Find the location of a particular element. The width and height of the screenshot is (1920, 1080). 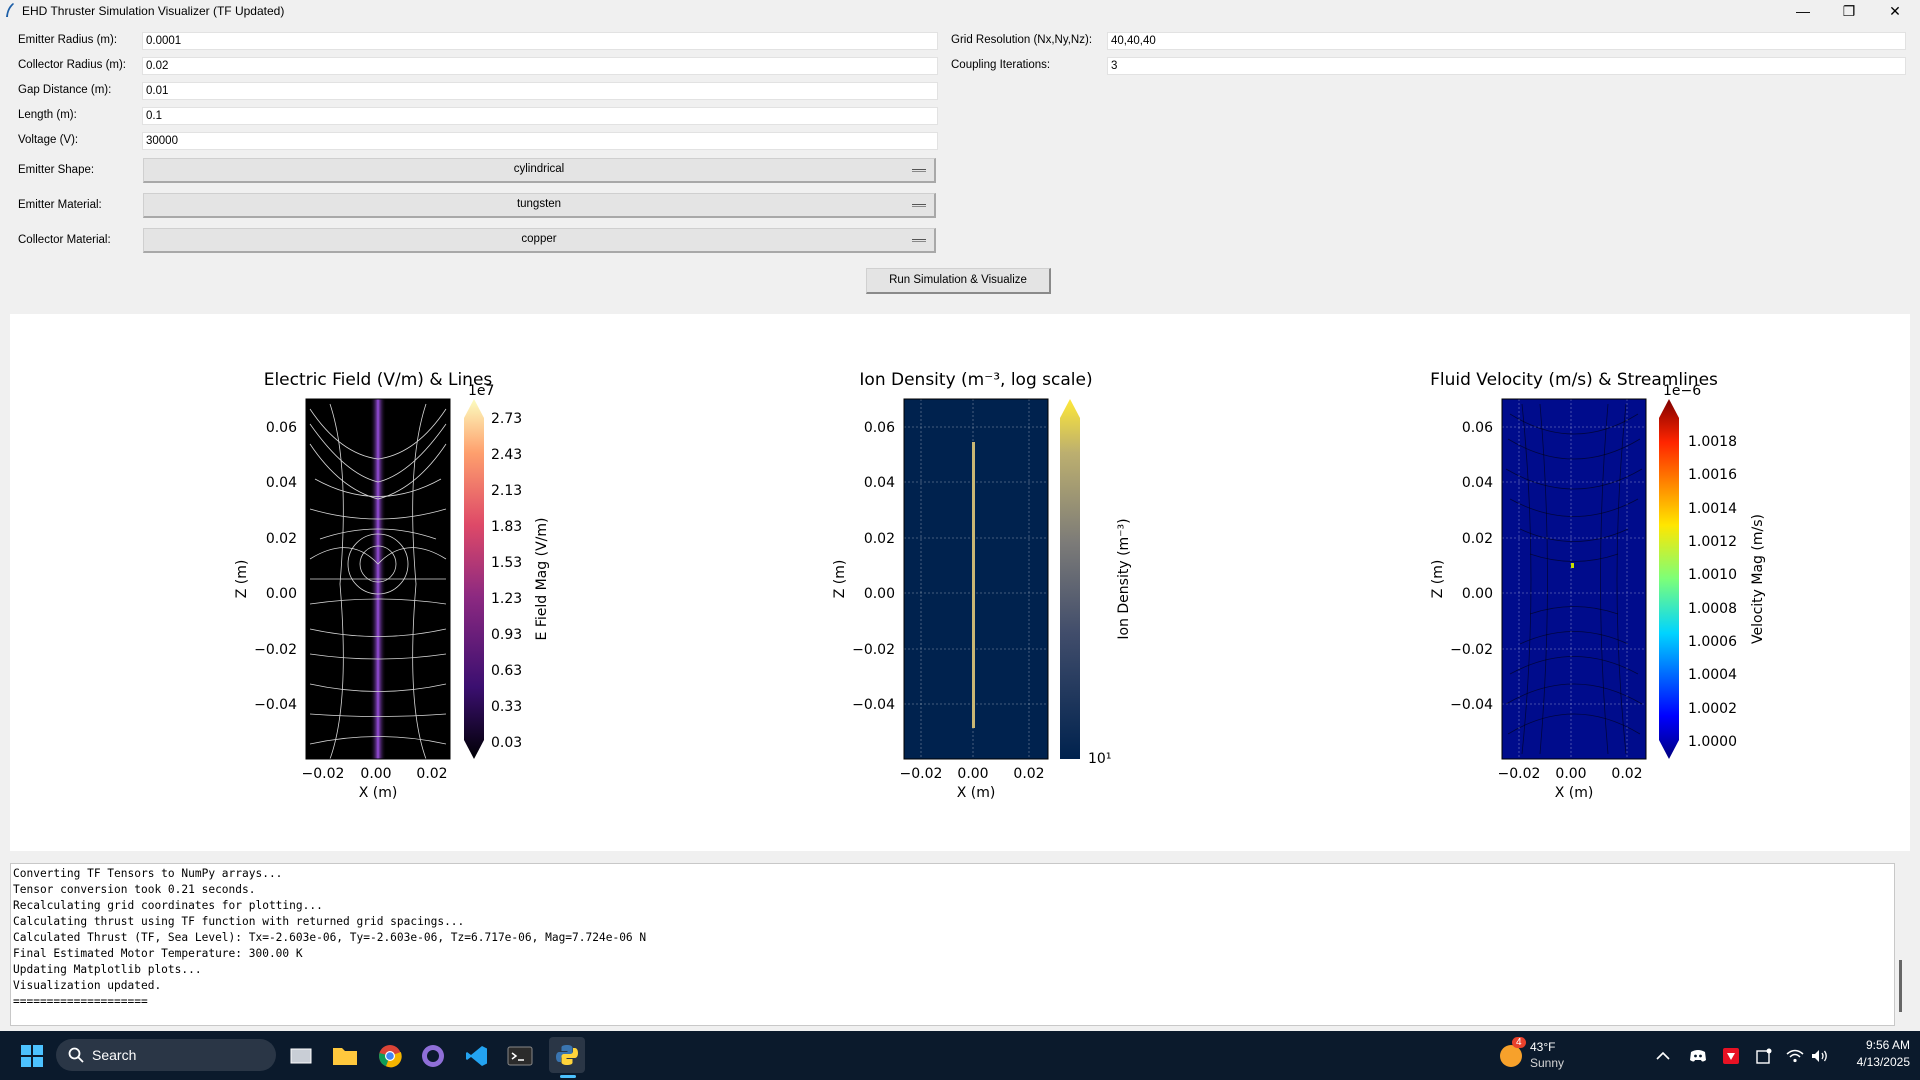

github-desktop-button is located at coordinates (433, 1056).